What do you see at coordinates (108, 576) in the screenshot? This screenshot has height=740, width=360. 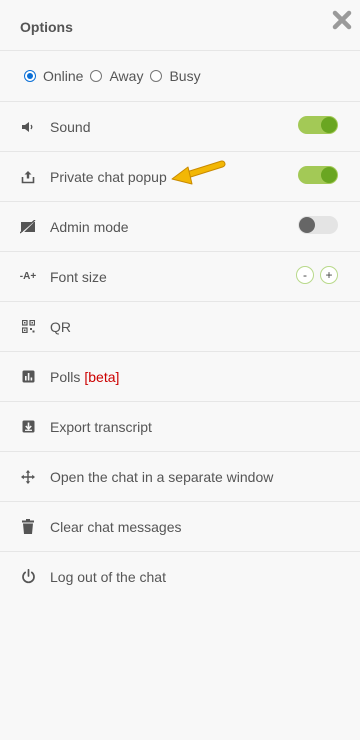 I see `menu-item-label: Log out of the chat` at bounding box center [108, 576].